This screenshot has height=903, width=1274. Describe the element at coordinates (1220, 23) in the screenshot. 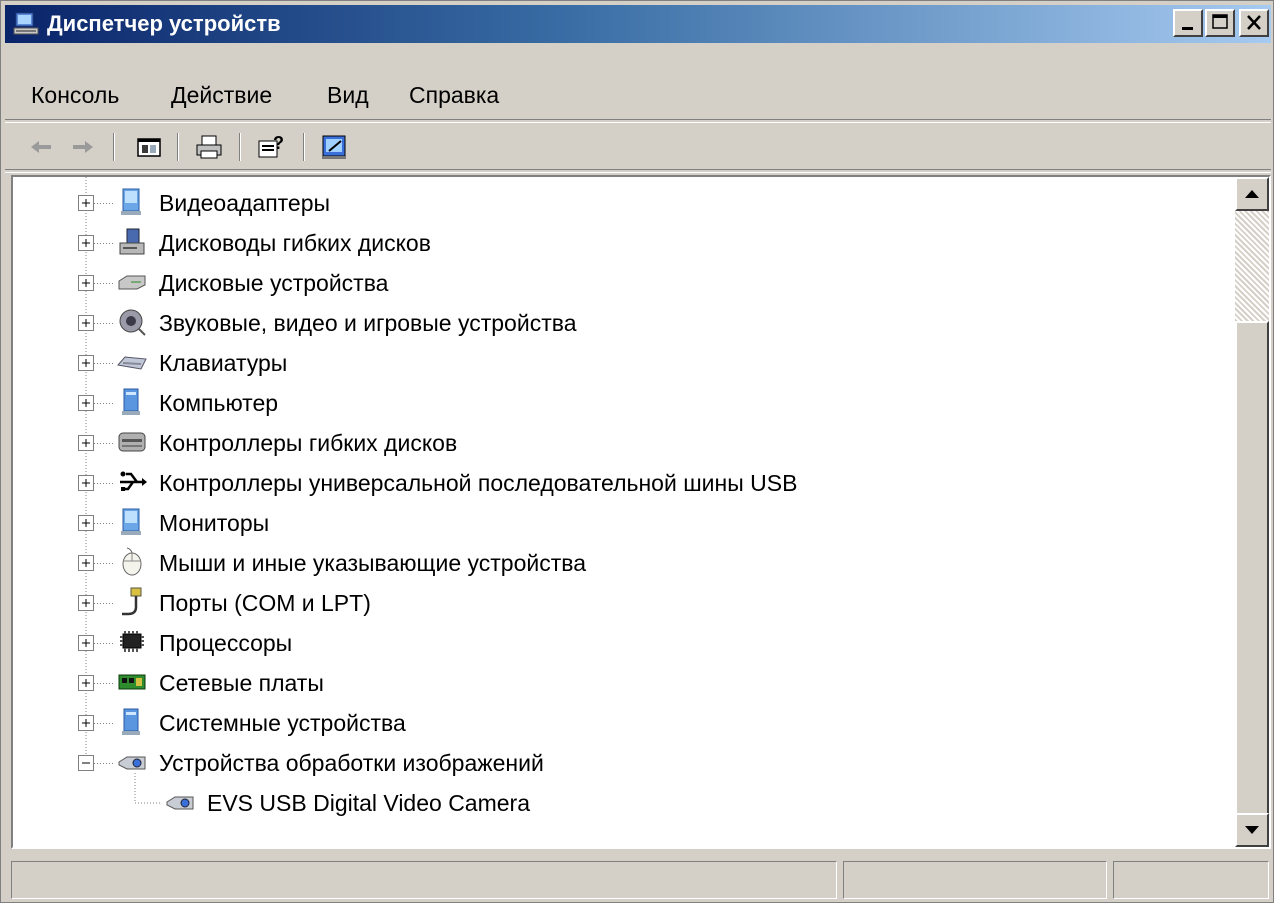

I see `maximize-button` at that location.